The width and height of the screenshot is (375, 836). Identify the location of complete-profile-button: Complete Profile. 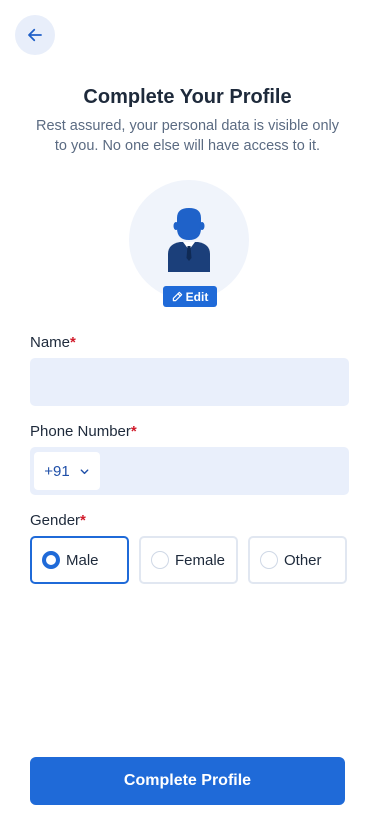
(187, 781).